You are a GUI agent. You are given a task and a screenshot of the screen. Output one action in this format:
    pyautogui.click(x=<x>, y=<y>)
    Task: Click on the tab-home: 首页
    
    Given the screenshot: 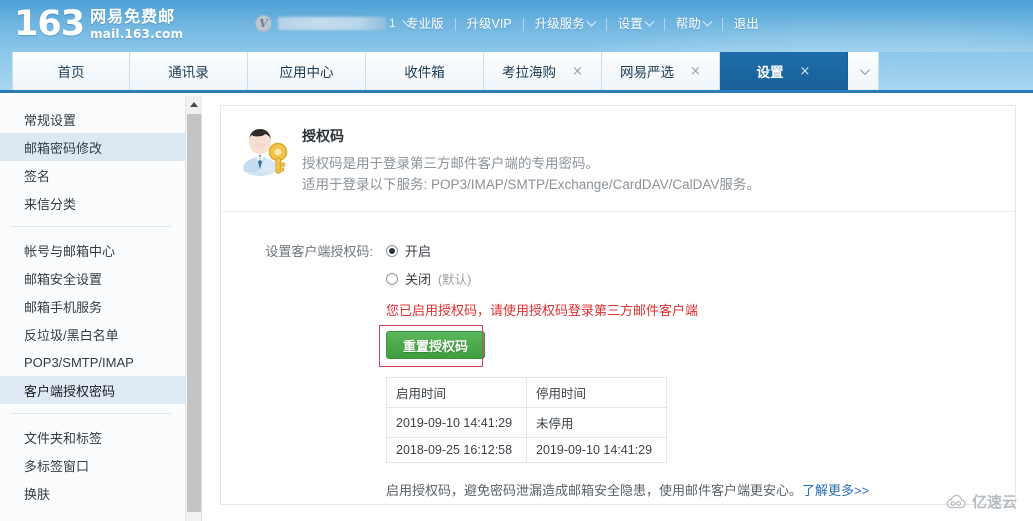 What is the action you would take?
    pyautogui.click(x=71, y=71)
    